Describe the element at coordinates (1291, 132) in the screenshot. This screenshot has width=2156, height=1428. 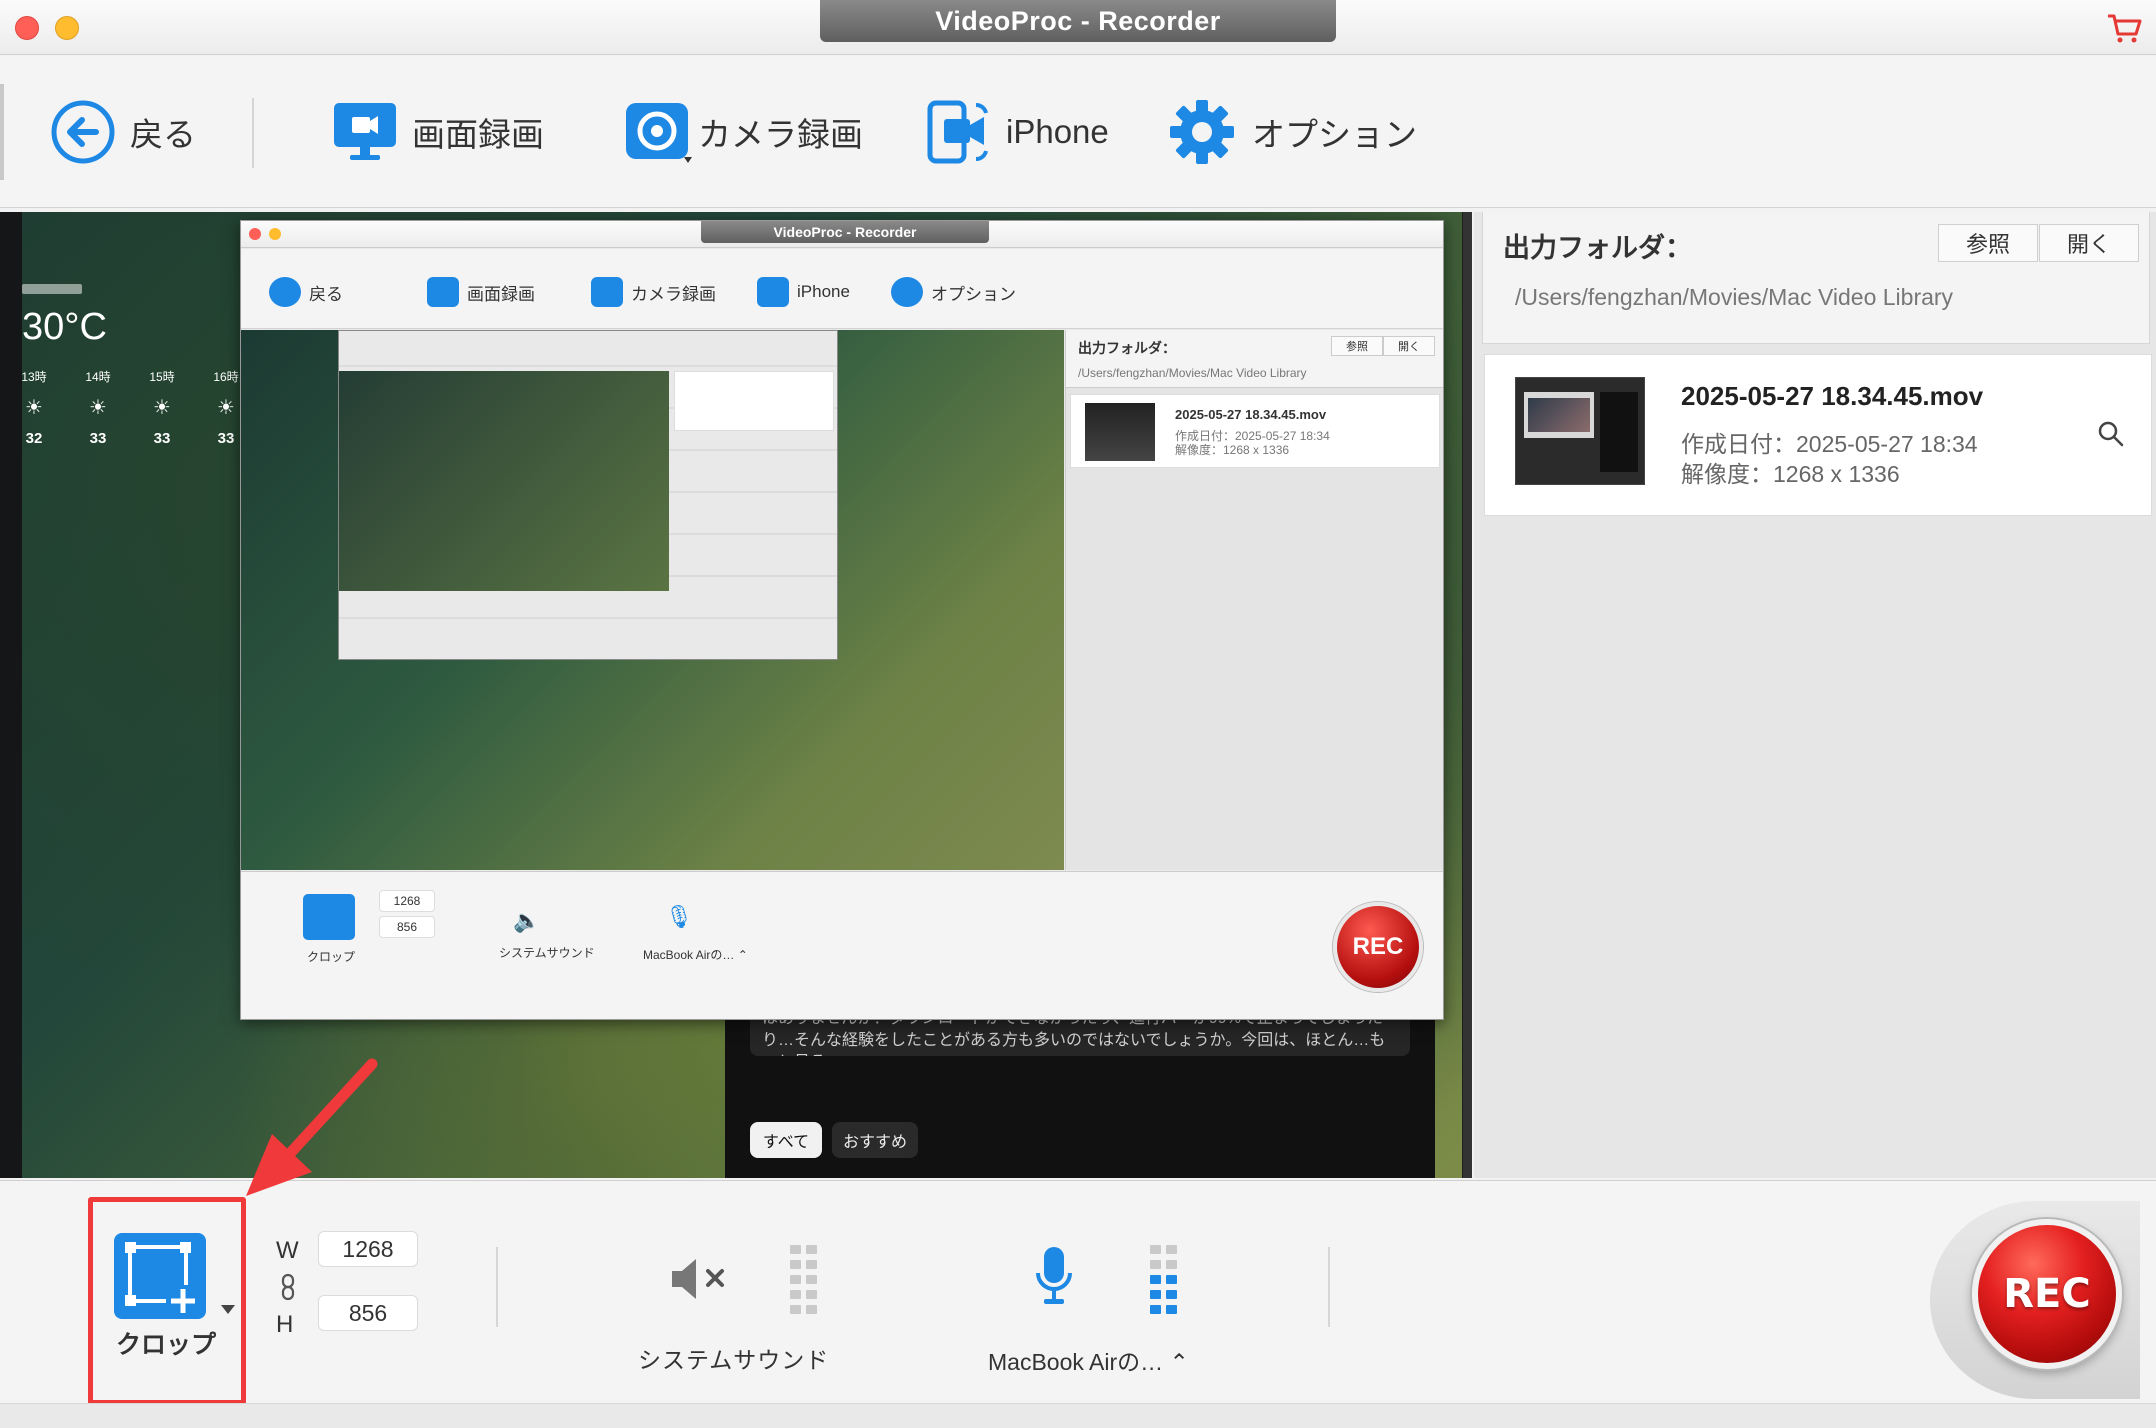
I see `options-button: オプション` at that location.